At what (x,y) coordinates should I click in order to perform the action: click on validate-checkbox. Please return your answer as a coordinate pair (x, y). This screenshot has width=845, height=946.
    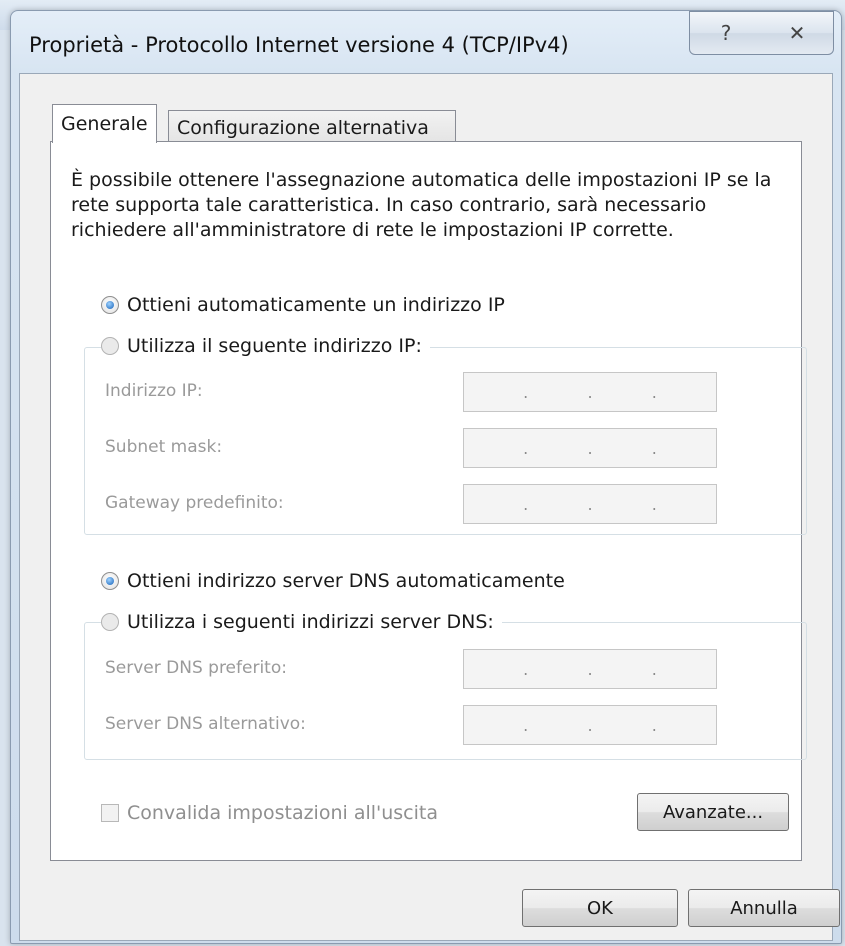
    Looking at the image, I should click on (110, 813).